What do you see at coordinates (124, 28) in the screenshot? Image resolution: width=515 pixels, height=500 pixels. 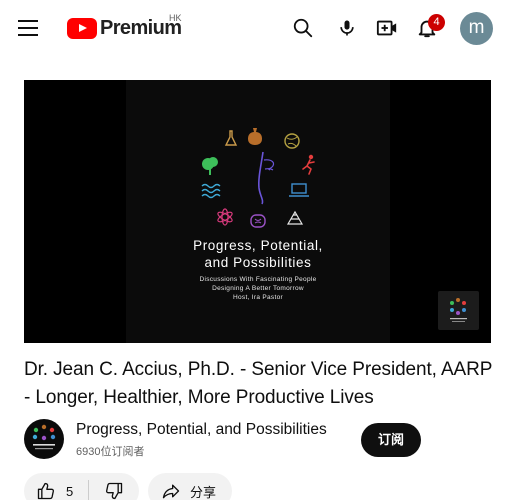 I see `youtube-premium-logo: Premium` at bounding box center [124, 28].